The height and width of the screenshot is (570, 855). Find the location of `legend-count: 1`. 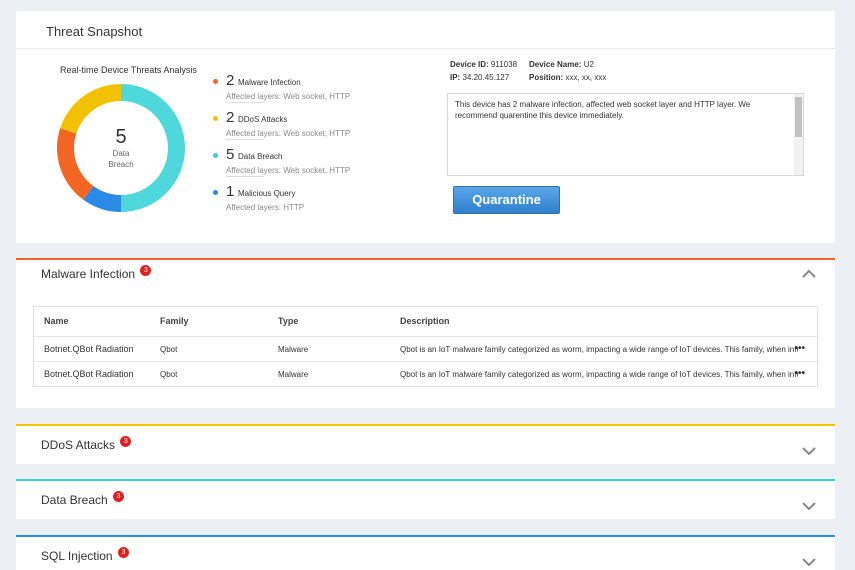

legend-count: 1 is located at coordinates (230, 191).